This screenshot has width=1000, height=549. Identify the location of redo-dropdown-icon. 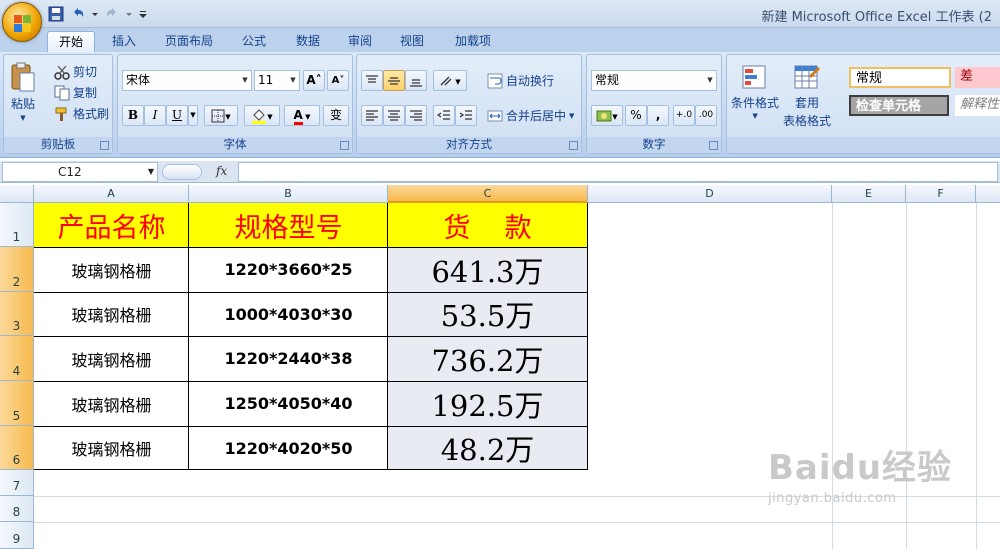
(129, 14).